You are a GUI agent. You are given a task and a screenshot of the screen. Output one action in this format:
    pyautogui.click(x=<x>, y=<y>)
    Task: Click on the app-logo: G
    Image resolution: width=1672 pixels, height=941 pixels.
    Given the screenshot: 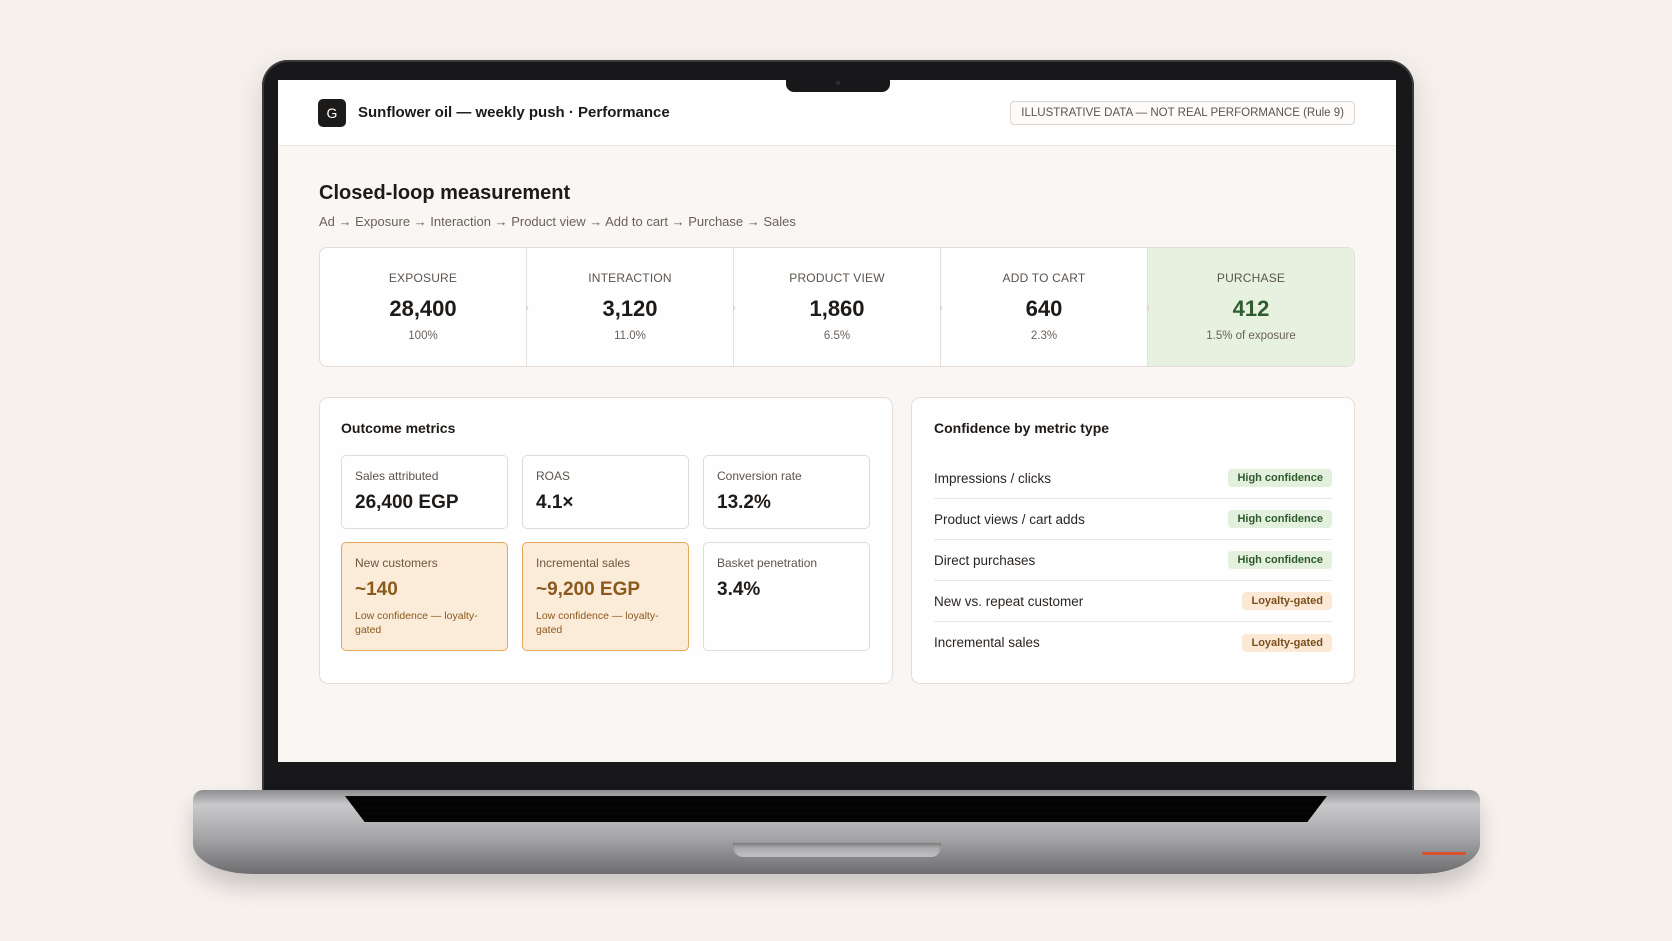 What is the action you would take?
    pyautogui.click(x=332, y=112)
    